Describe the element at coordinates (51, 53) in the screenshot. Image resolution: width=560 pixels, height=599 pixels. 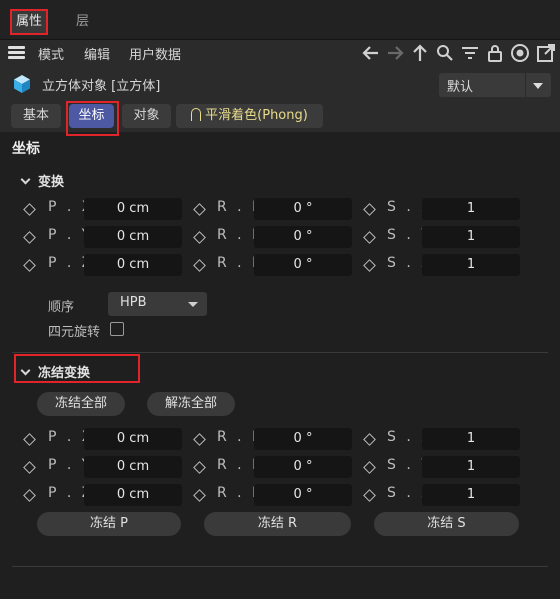
I see `menu-mode: 模式` at that location.